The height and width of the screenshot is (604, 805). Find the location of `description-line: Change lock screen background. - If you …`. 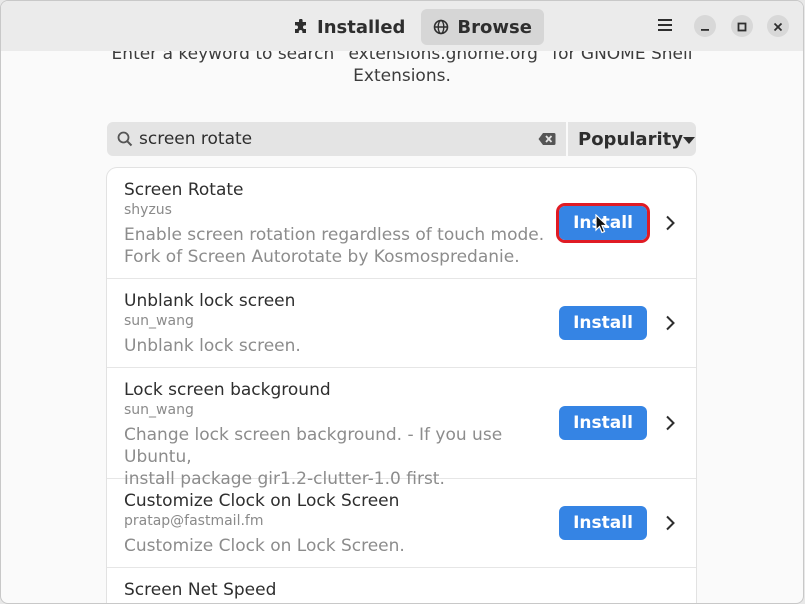

description-line: Change lock screen background. - If you … is located at coordinates (313, 446).